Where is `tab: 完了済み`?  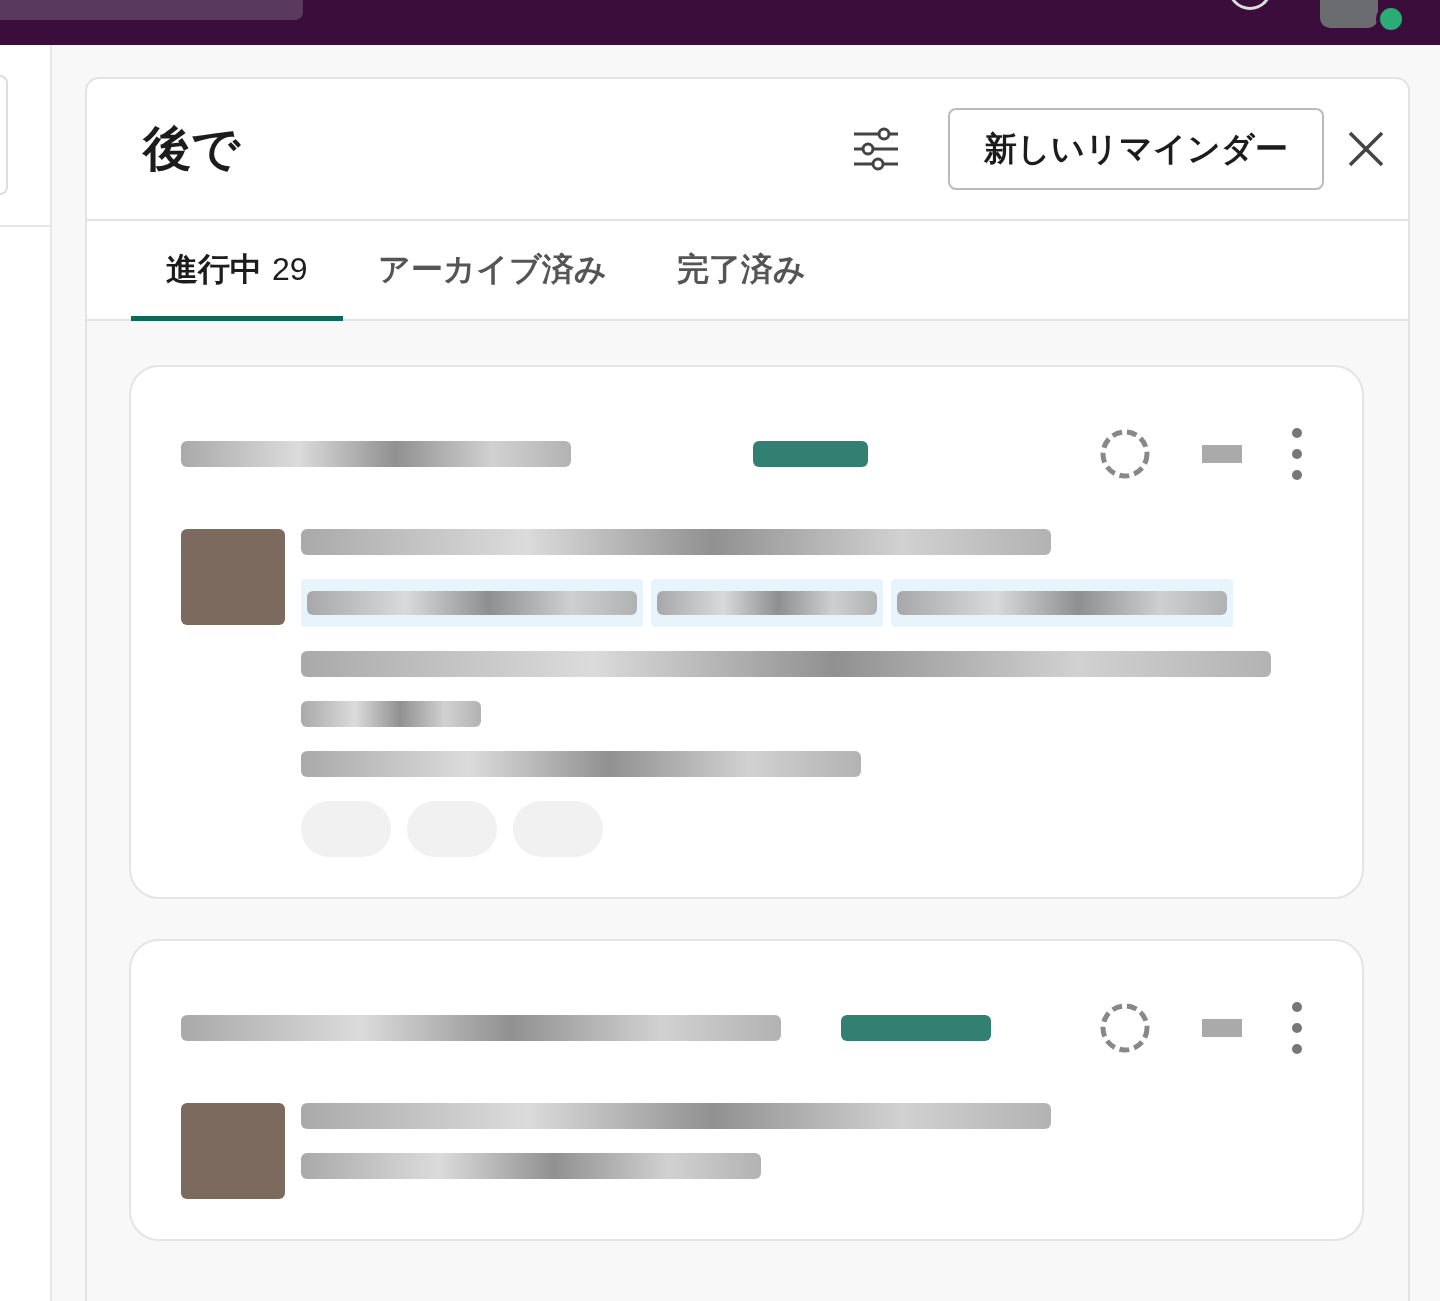 tab: 完了済み is located at coordinates (741, 271).